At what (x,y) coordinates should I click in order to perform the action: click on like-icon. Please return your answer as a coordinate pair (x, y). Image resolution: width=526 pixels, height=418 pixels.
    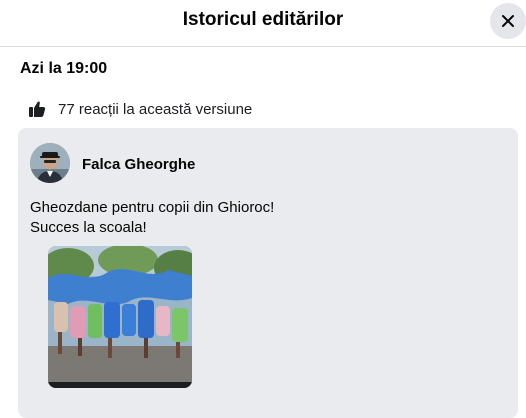
    Looking at the image, I should click on (37, 109).